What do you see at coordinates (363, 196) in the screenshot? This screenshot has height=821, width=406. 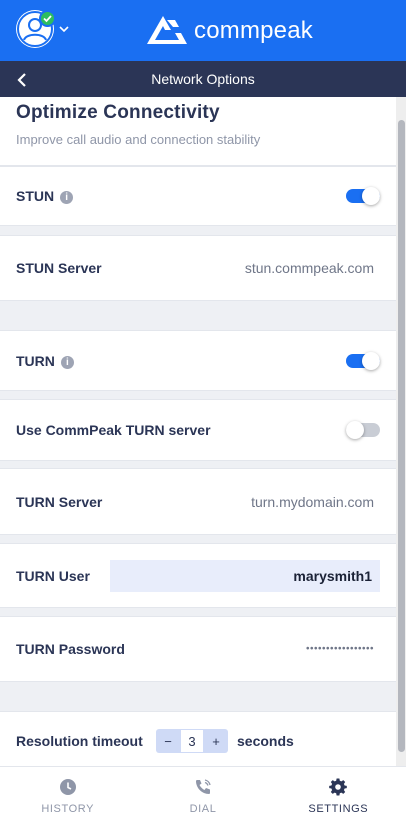 I see `stun-toggle` at bounding box center [363, 196].